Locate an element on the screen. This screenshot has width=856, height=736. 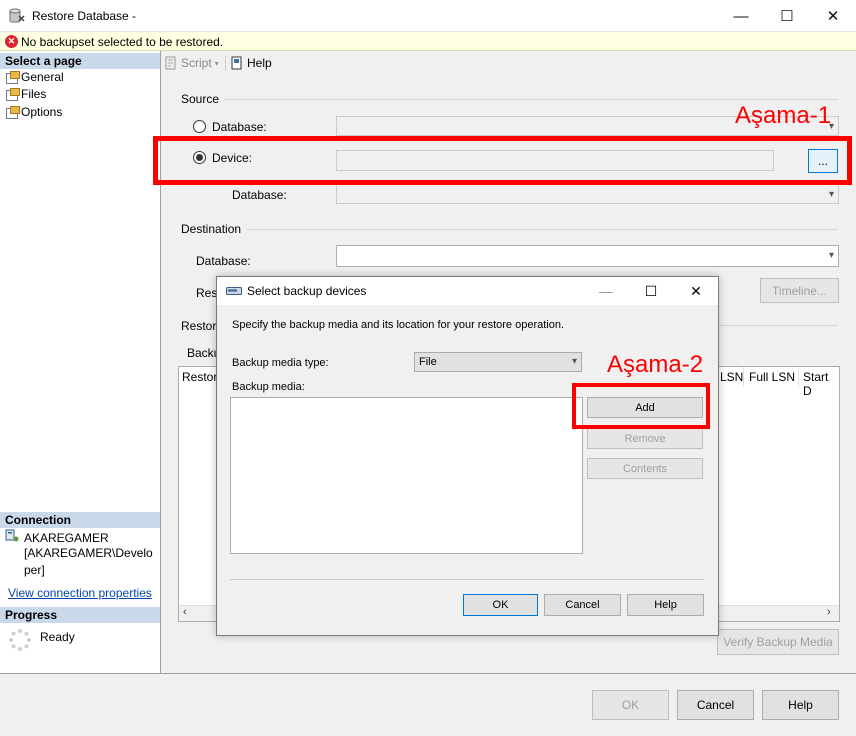
stage2-label: Aşama-2 is located at coordinates (655, 364).